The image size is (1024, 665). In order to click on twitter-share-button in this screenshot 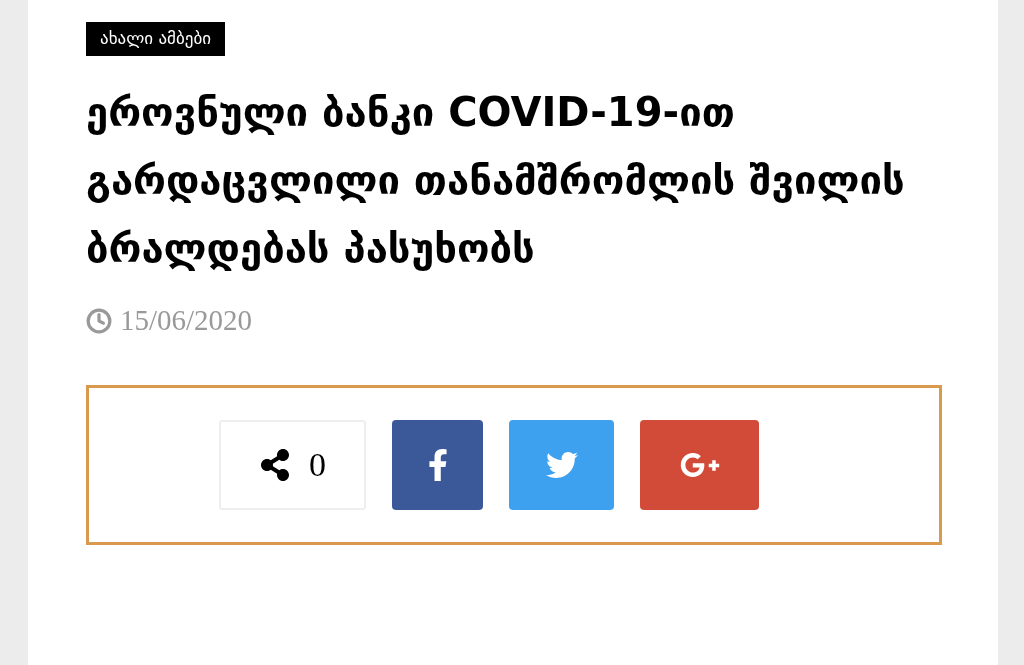, I will do `click(561, 465)`.